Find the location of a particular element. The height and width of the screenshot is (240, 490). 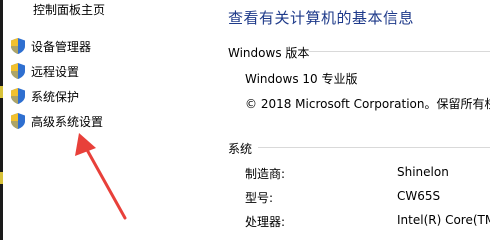

system-row-value: Intel(R) Core(TM is located at coordinates (443, 220).